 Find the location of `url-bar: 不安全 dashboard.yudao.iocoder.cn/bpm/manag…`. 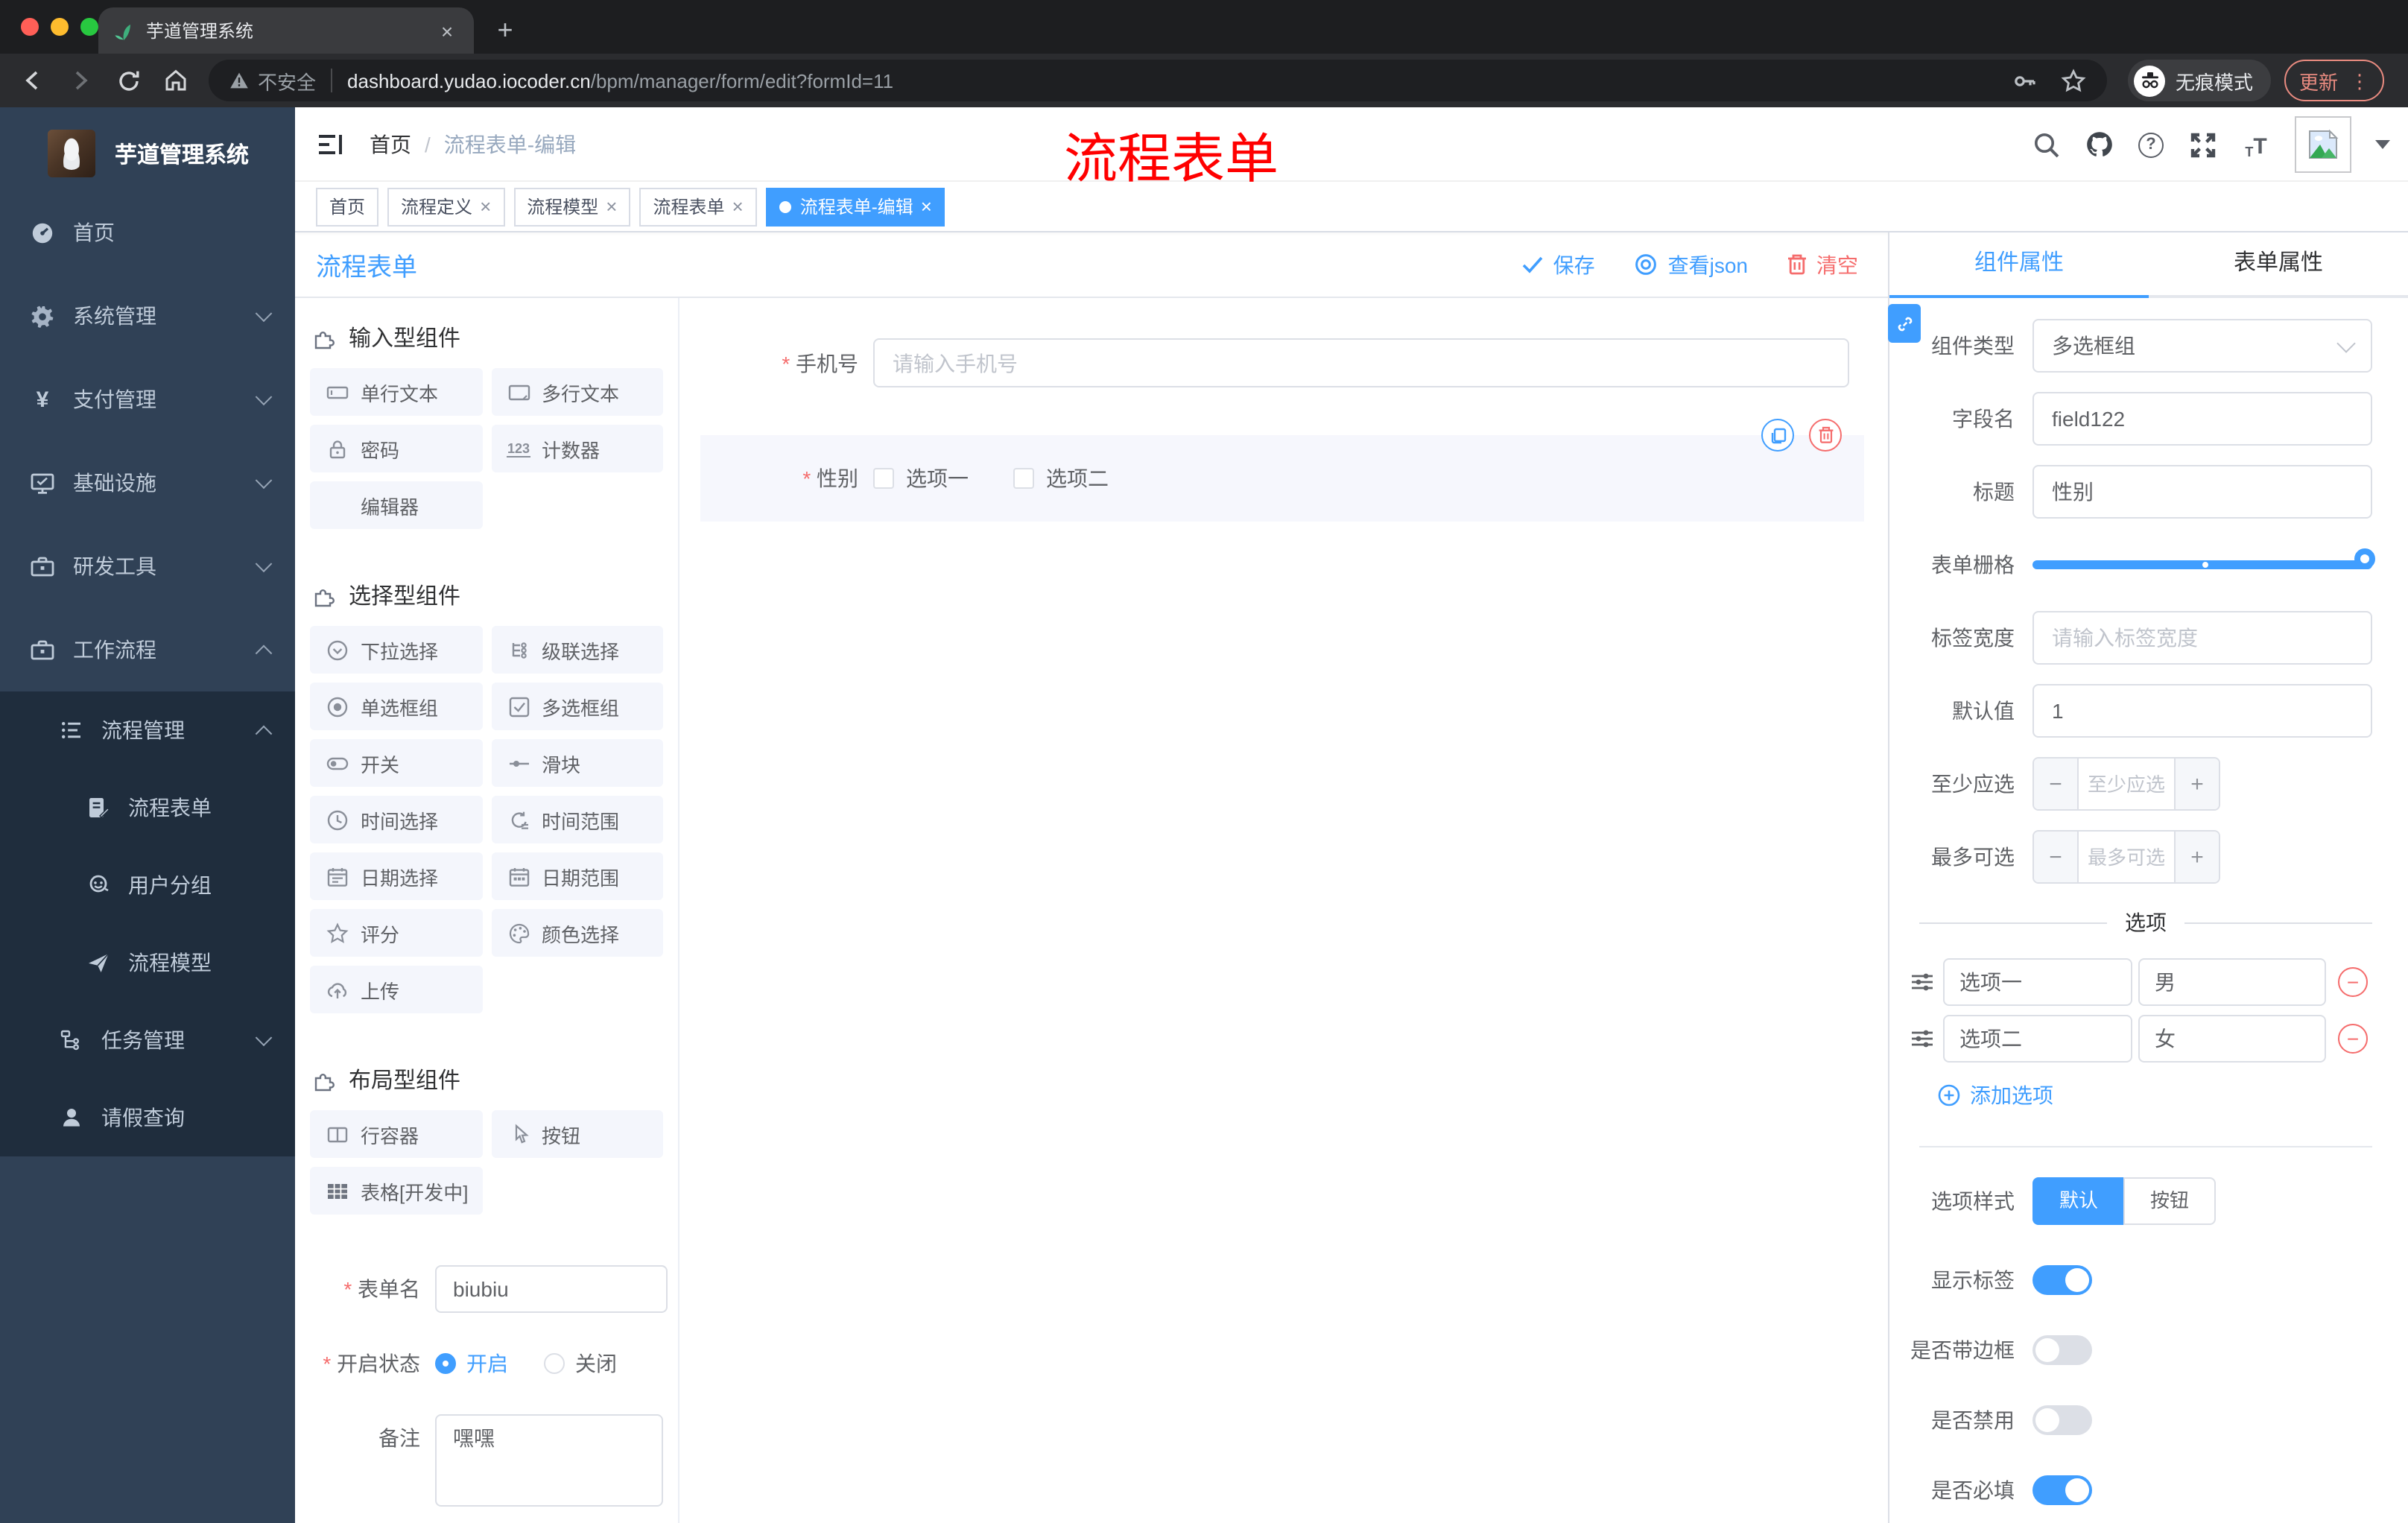

url-bar: 不安全 dashboard.yudao.iocoder.cn/bpm/manag… is located at coordinates (1158, 80).